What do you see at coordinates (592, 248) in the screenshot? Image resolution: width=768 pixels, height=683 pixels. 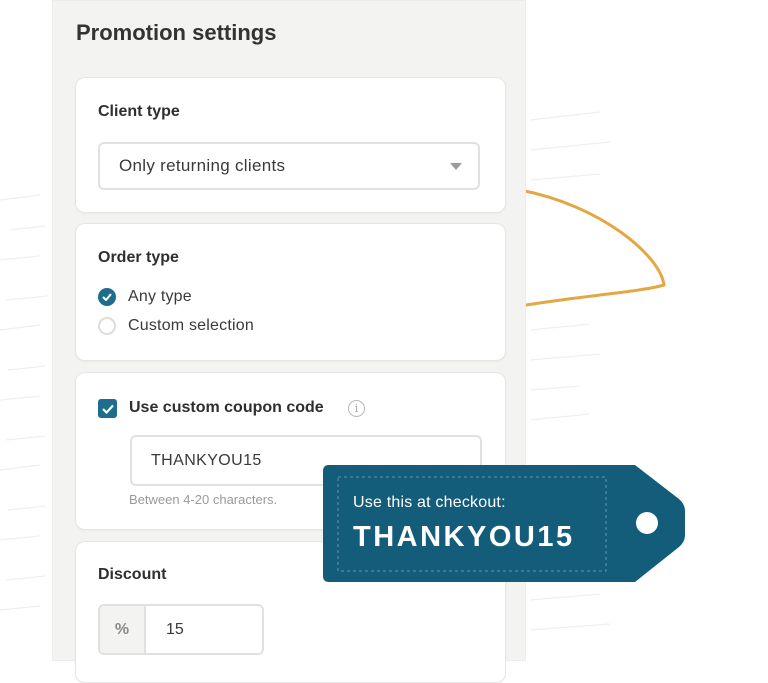 I see `swoosh-line` at bounding box center [592, 248].